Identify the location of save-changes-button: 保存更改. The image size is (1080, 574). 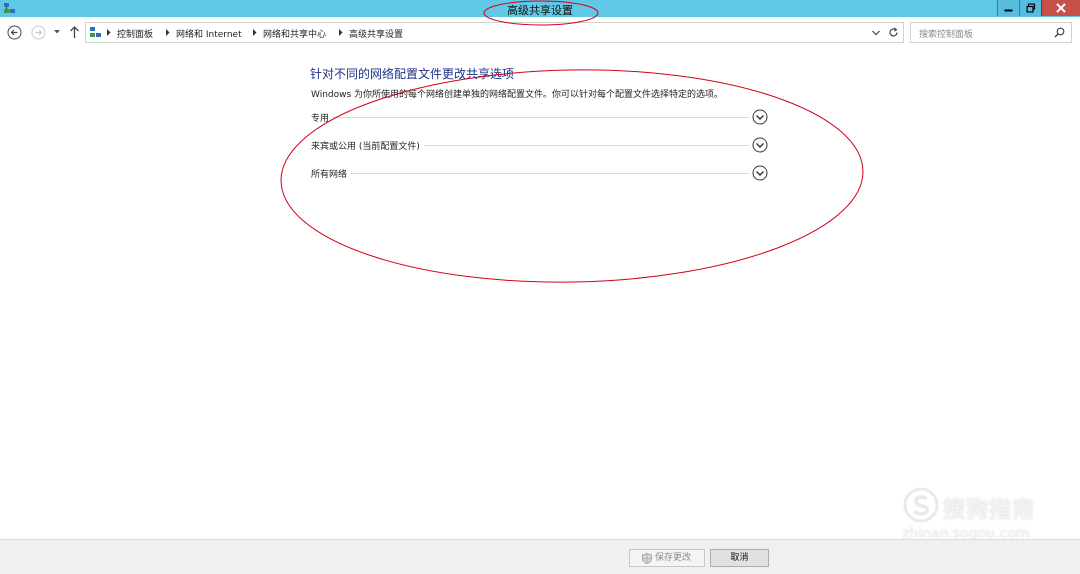
(667, 558).